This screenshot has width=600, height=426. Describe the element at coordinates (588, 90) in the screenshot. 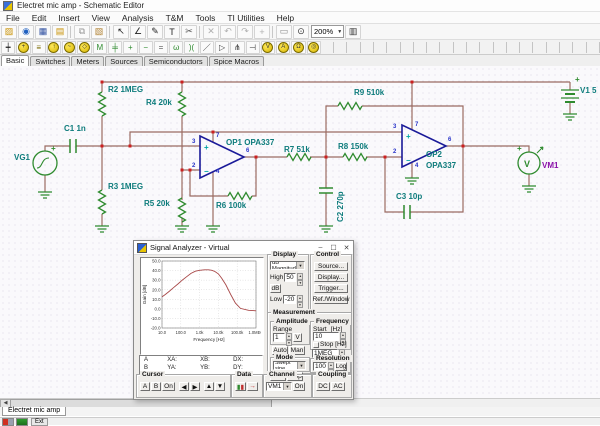

I see `label-v1: V1 5` at that location.